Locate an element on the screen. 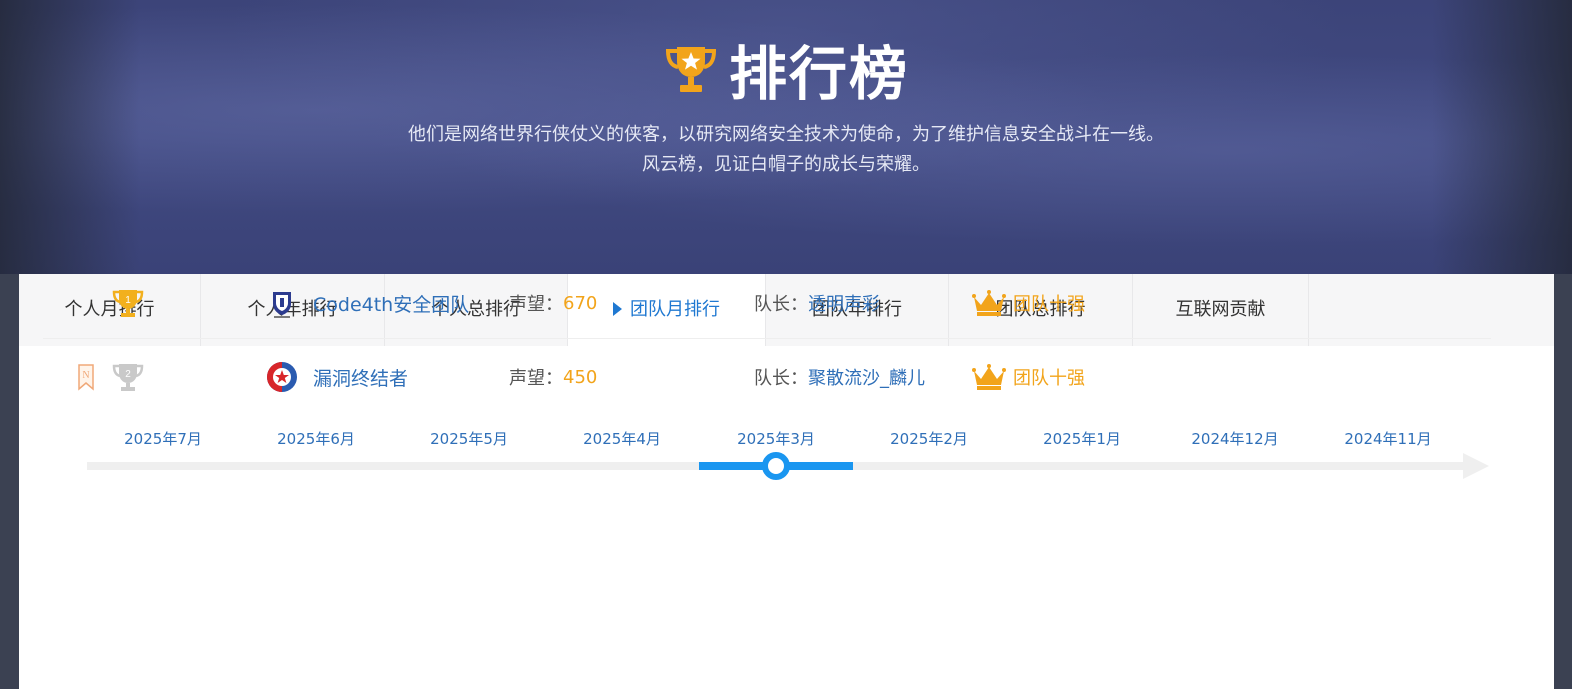 The height and width of the screenshot is (689, 1572). captain: 队长： 透明声彩 is located at coordinates (817, 303).